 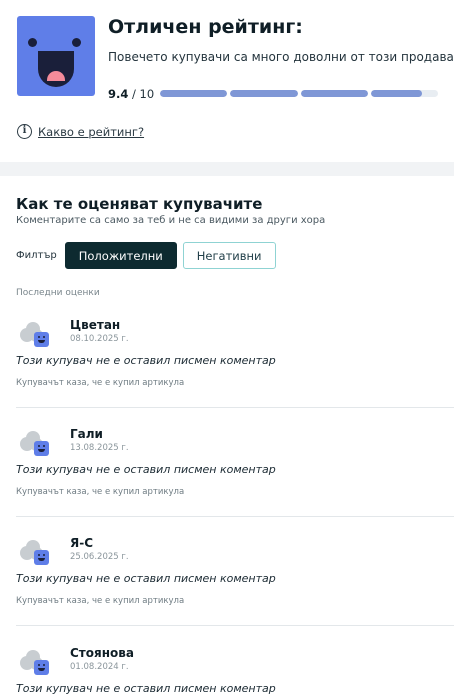 What do you see at coordinates (205, 27) in the screenshot?
I see `rating-title: Отличен рейтинг:` at bounding box center [205, 27].